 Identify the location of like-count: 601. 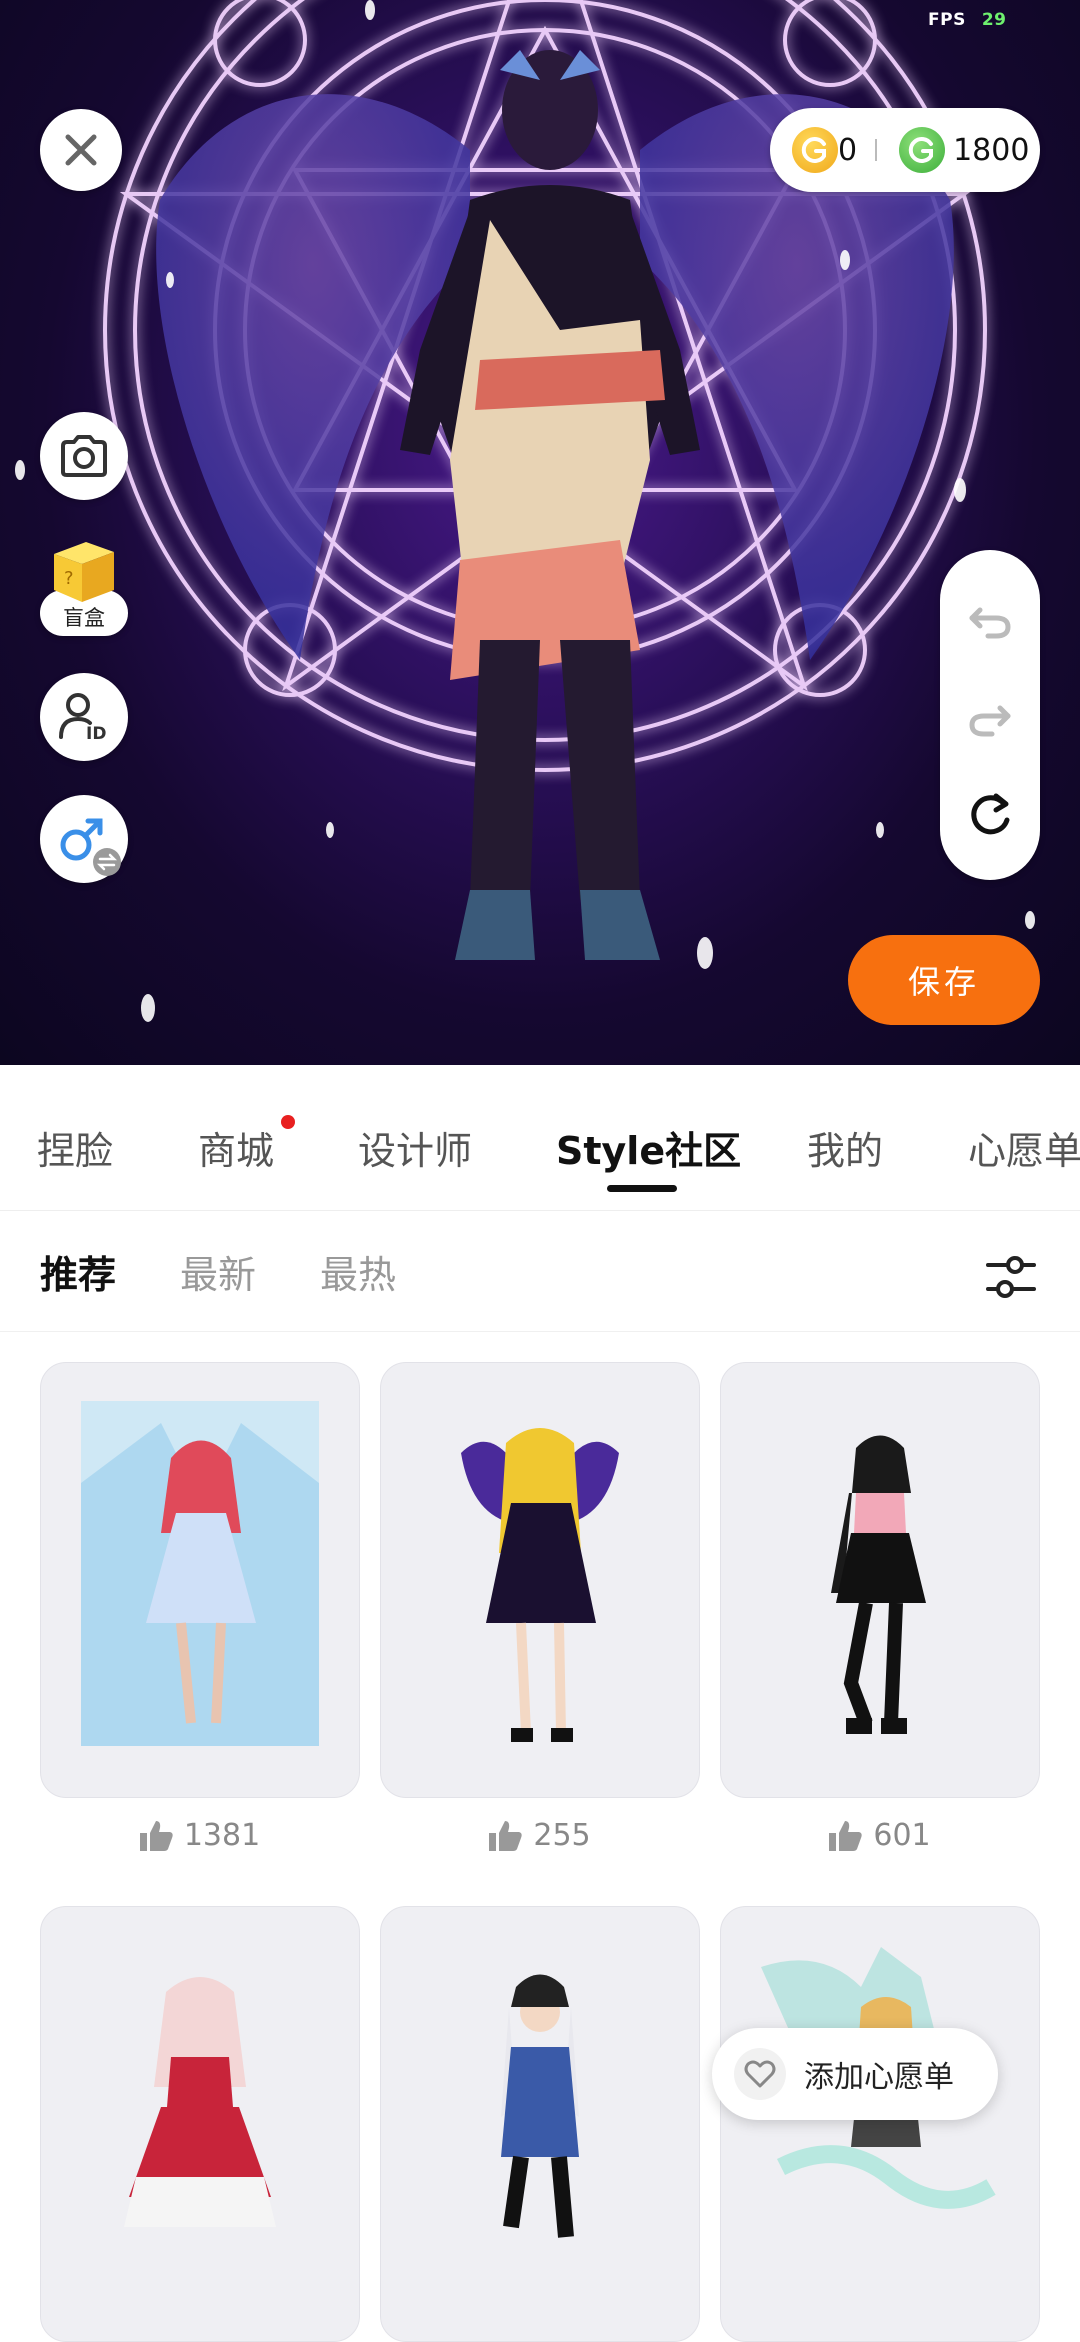
(879, 1835).